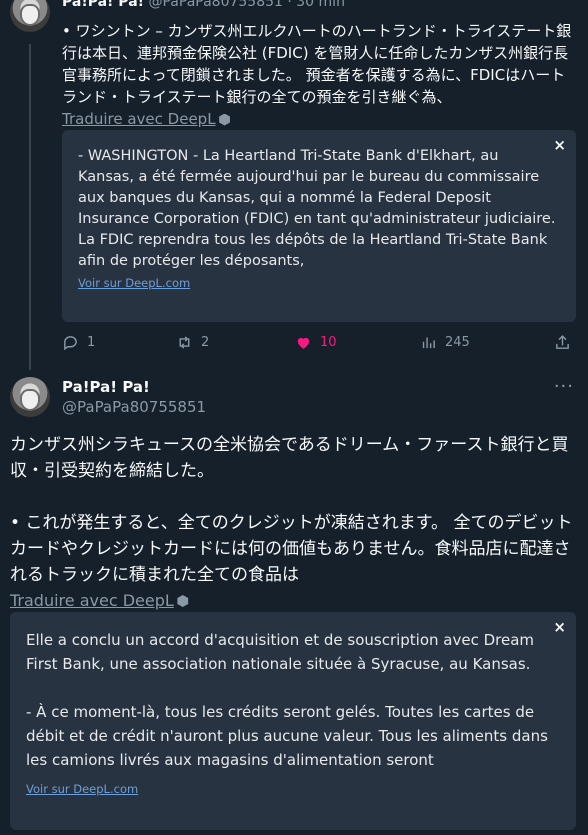  What do you see at coordinates (30, 207) in the screenshot?
I see `thread-connector-line` at bounding box center [30, 207].